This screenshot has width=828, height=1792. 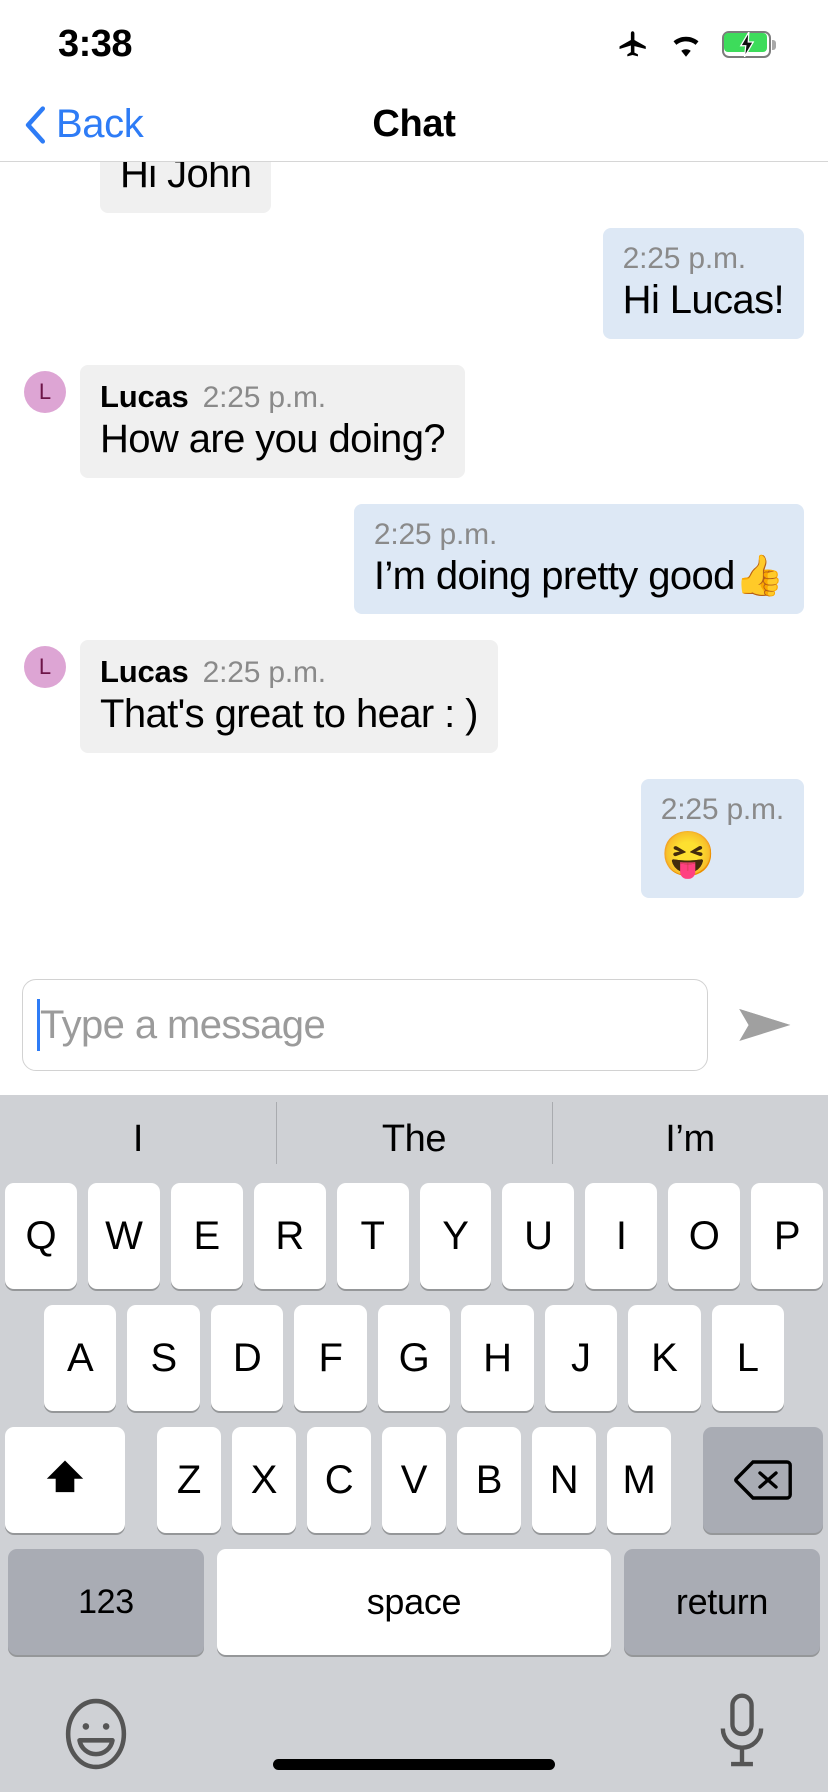 I want to click on message-bubble-incoming: Lucas 2:25 p.m. How are you doing?, so click(x=272, y=421).